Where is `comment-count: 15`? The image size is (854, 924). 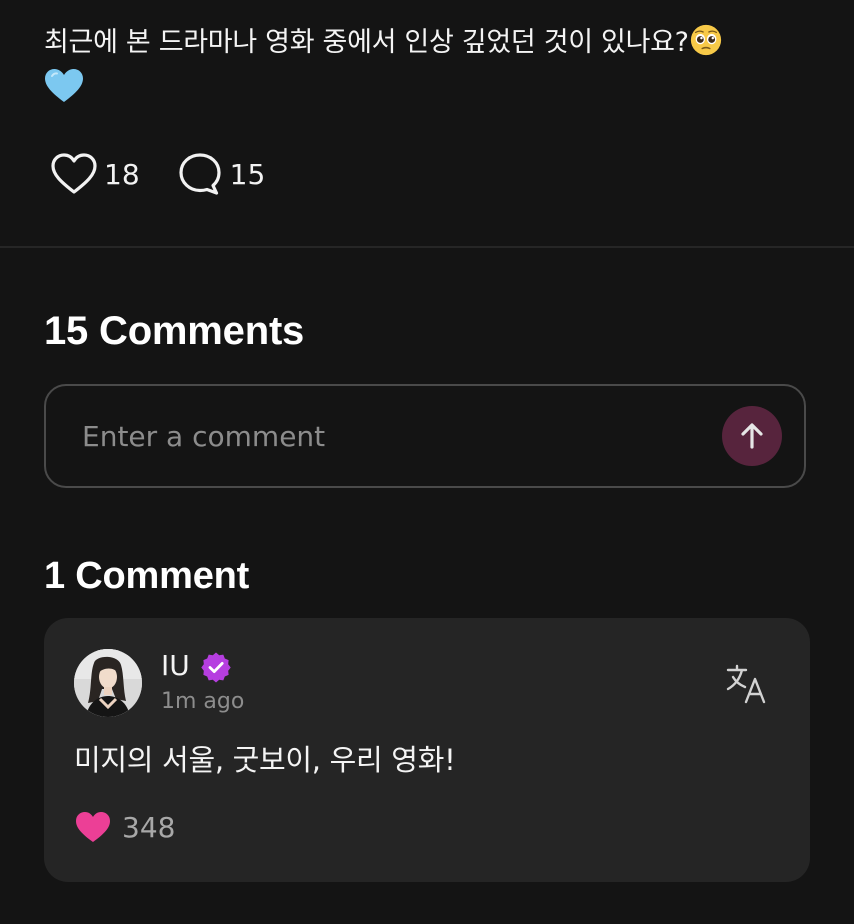
comment-count: 15 is located at coordinates (247, 174).